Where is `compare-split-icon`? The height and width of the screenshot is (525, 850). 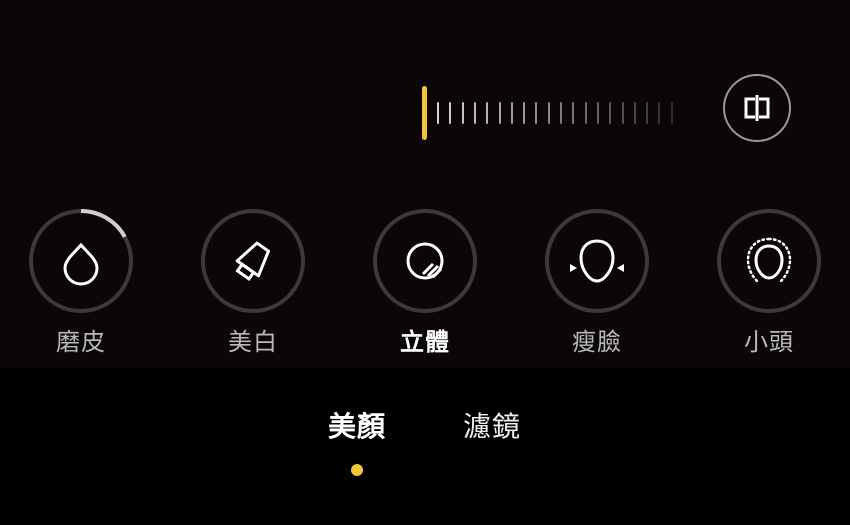
compare-split-icon is located at coordinates (757, 108).